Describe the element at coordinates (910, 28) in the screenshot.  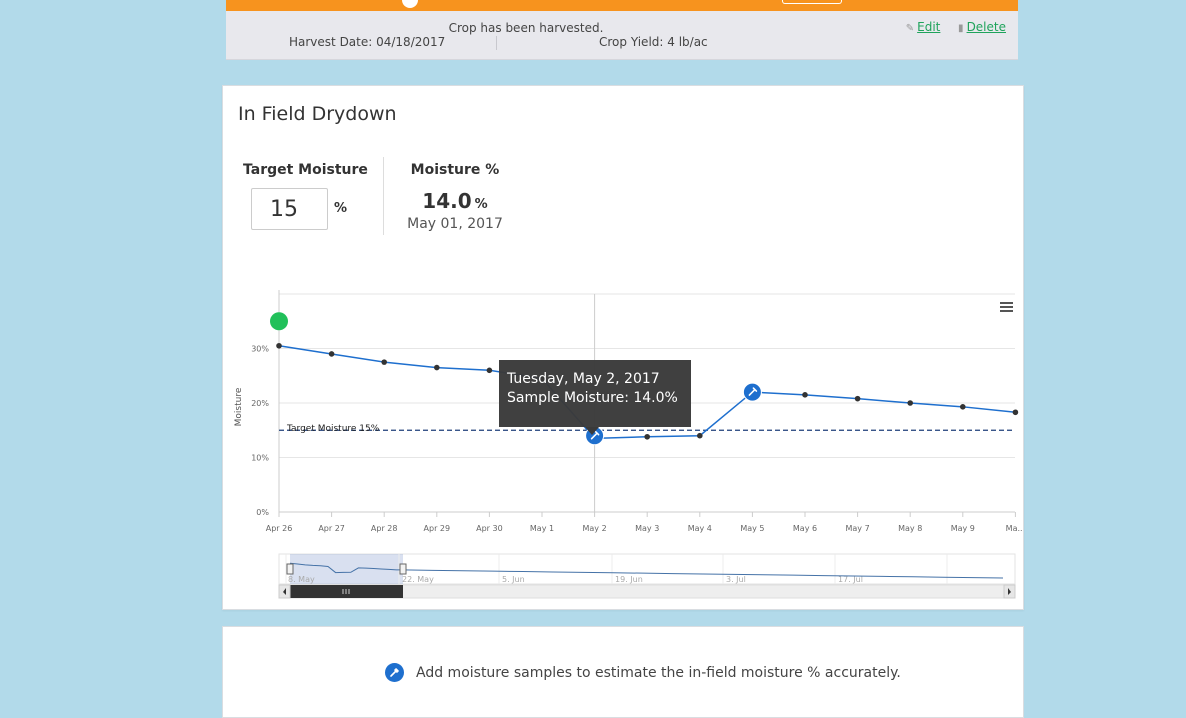
I see `pencil-icon: ✎` at that location.